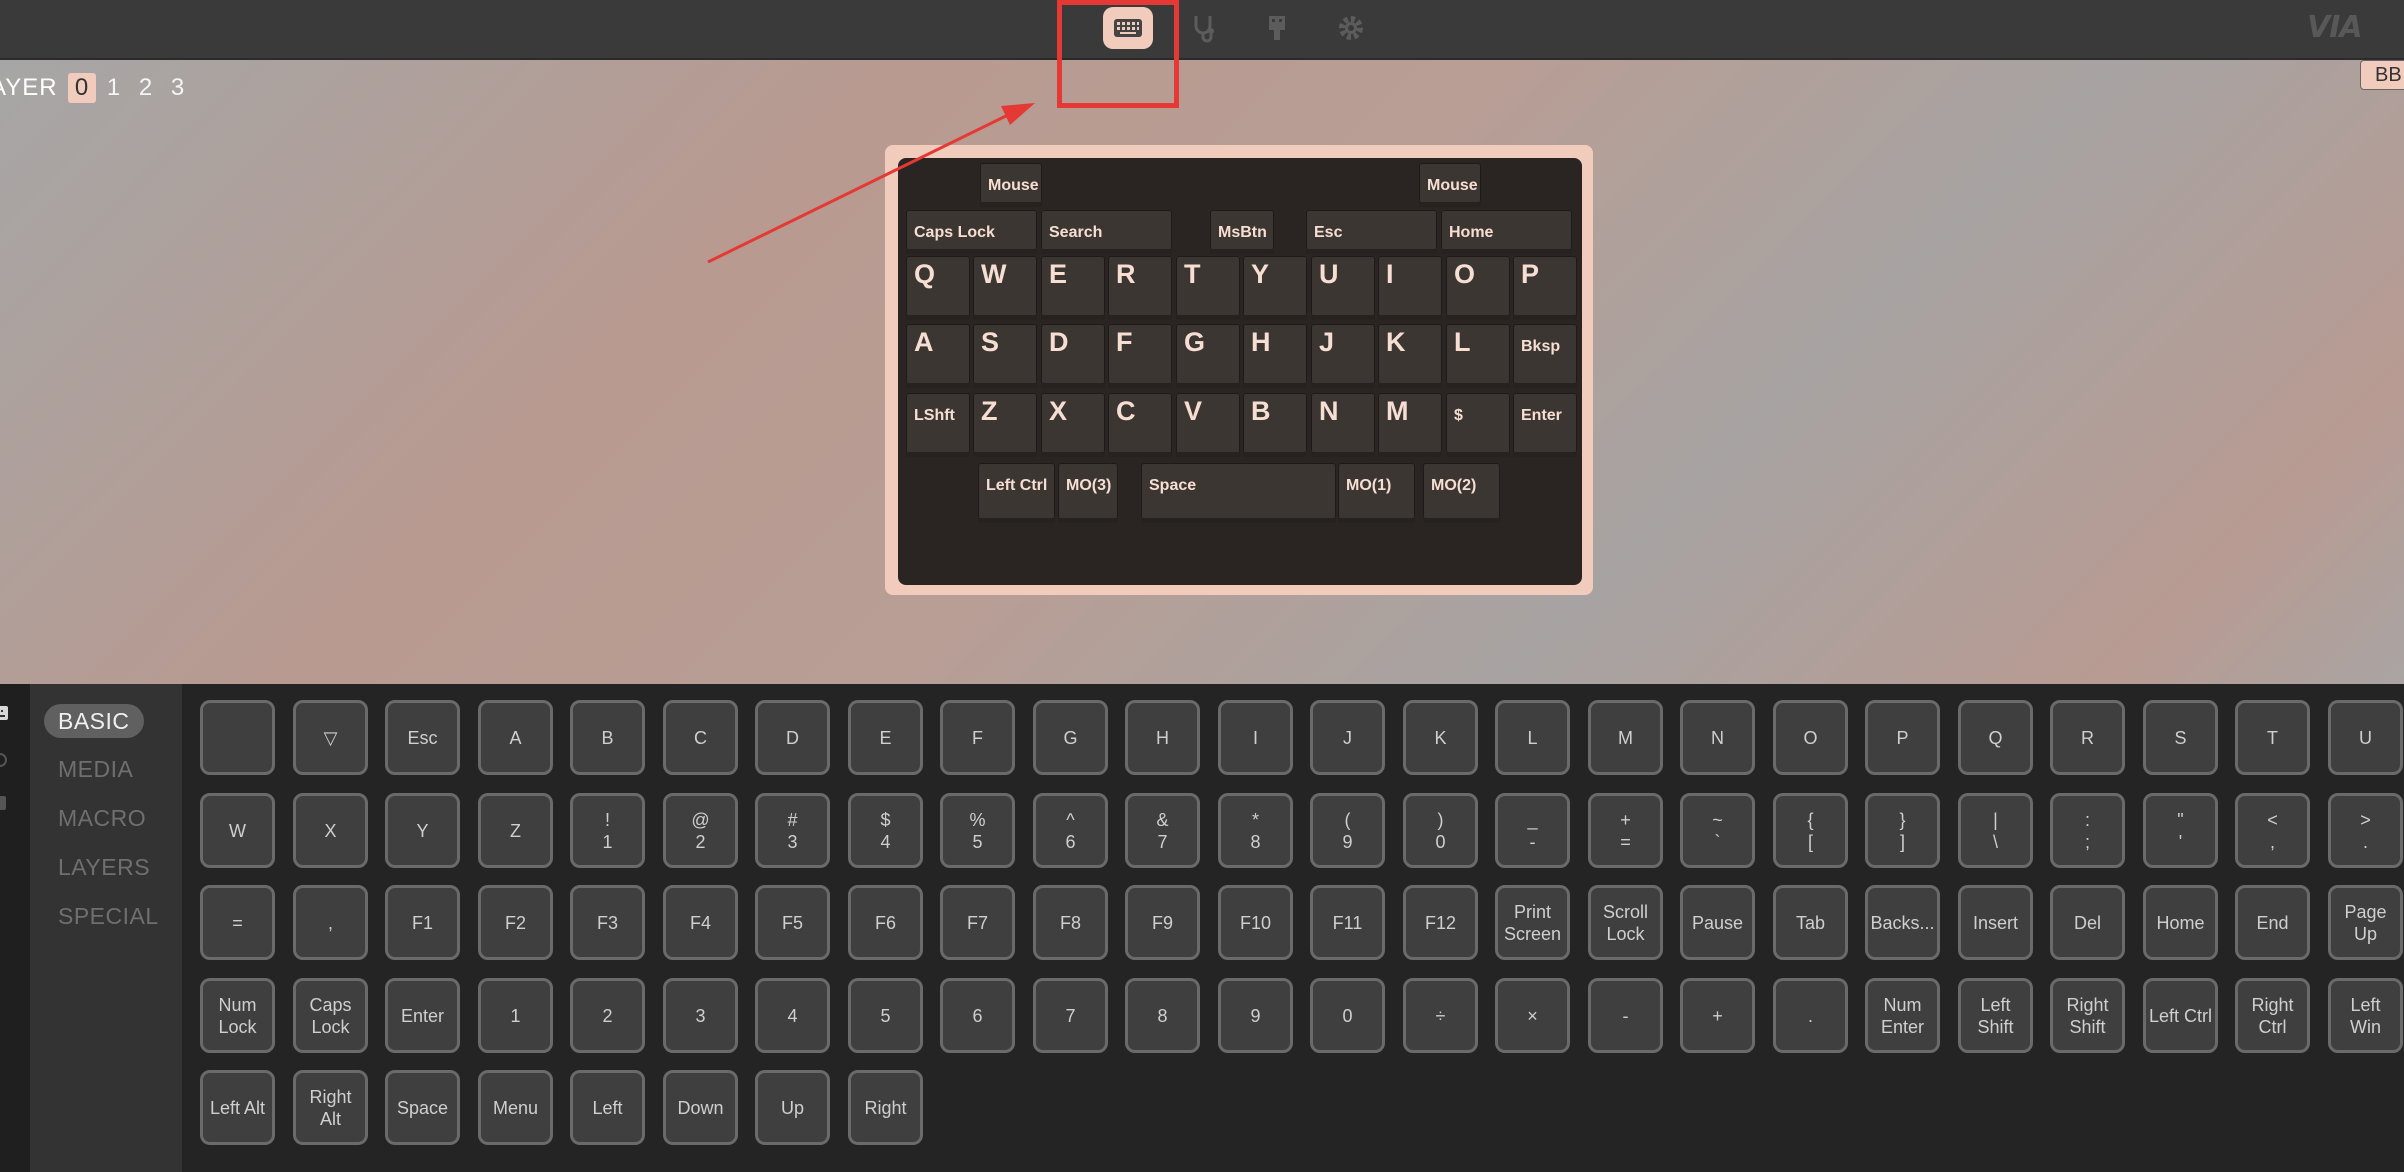  I want to click on keycode-button: O, so click(1810, 737).